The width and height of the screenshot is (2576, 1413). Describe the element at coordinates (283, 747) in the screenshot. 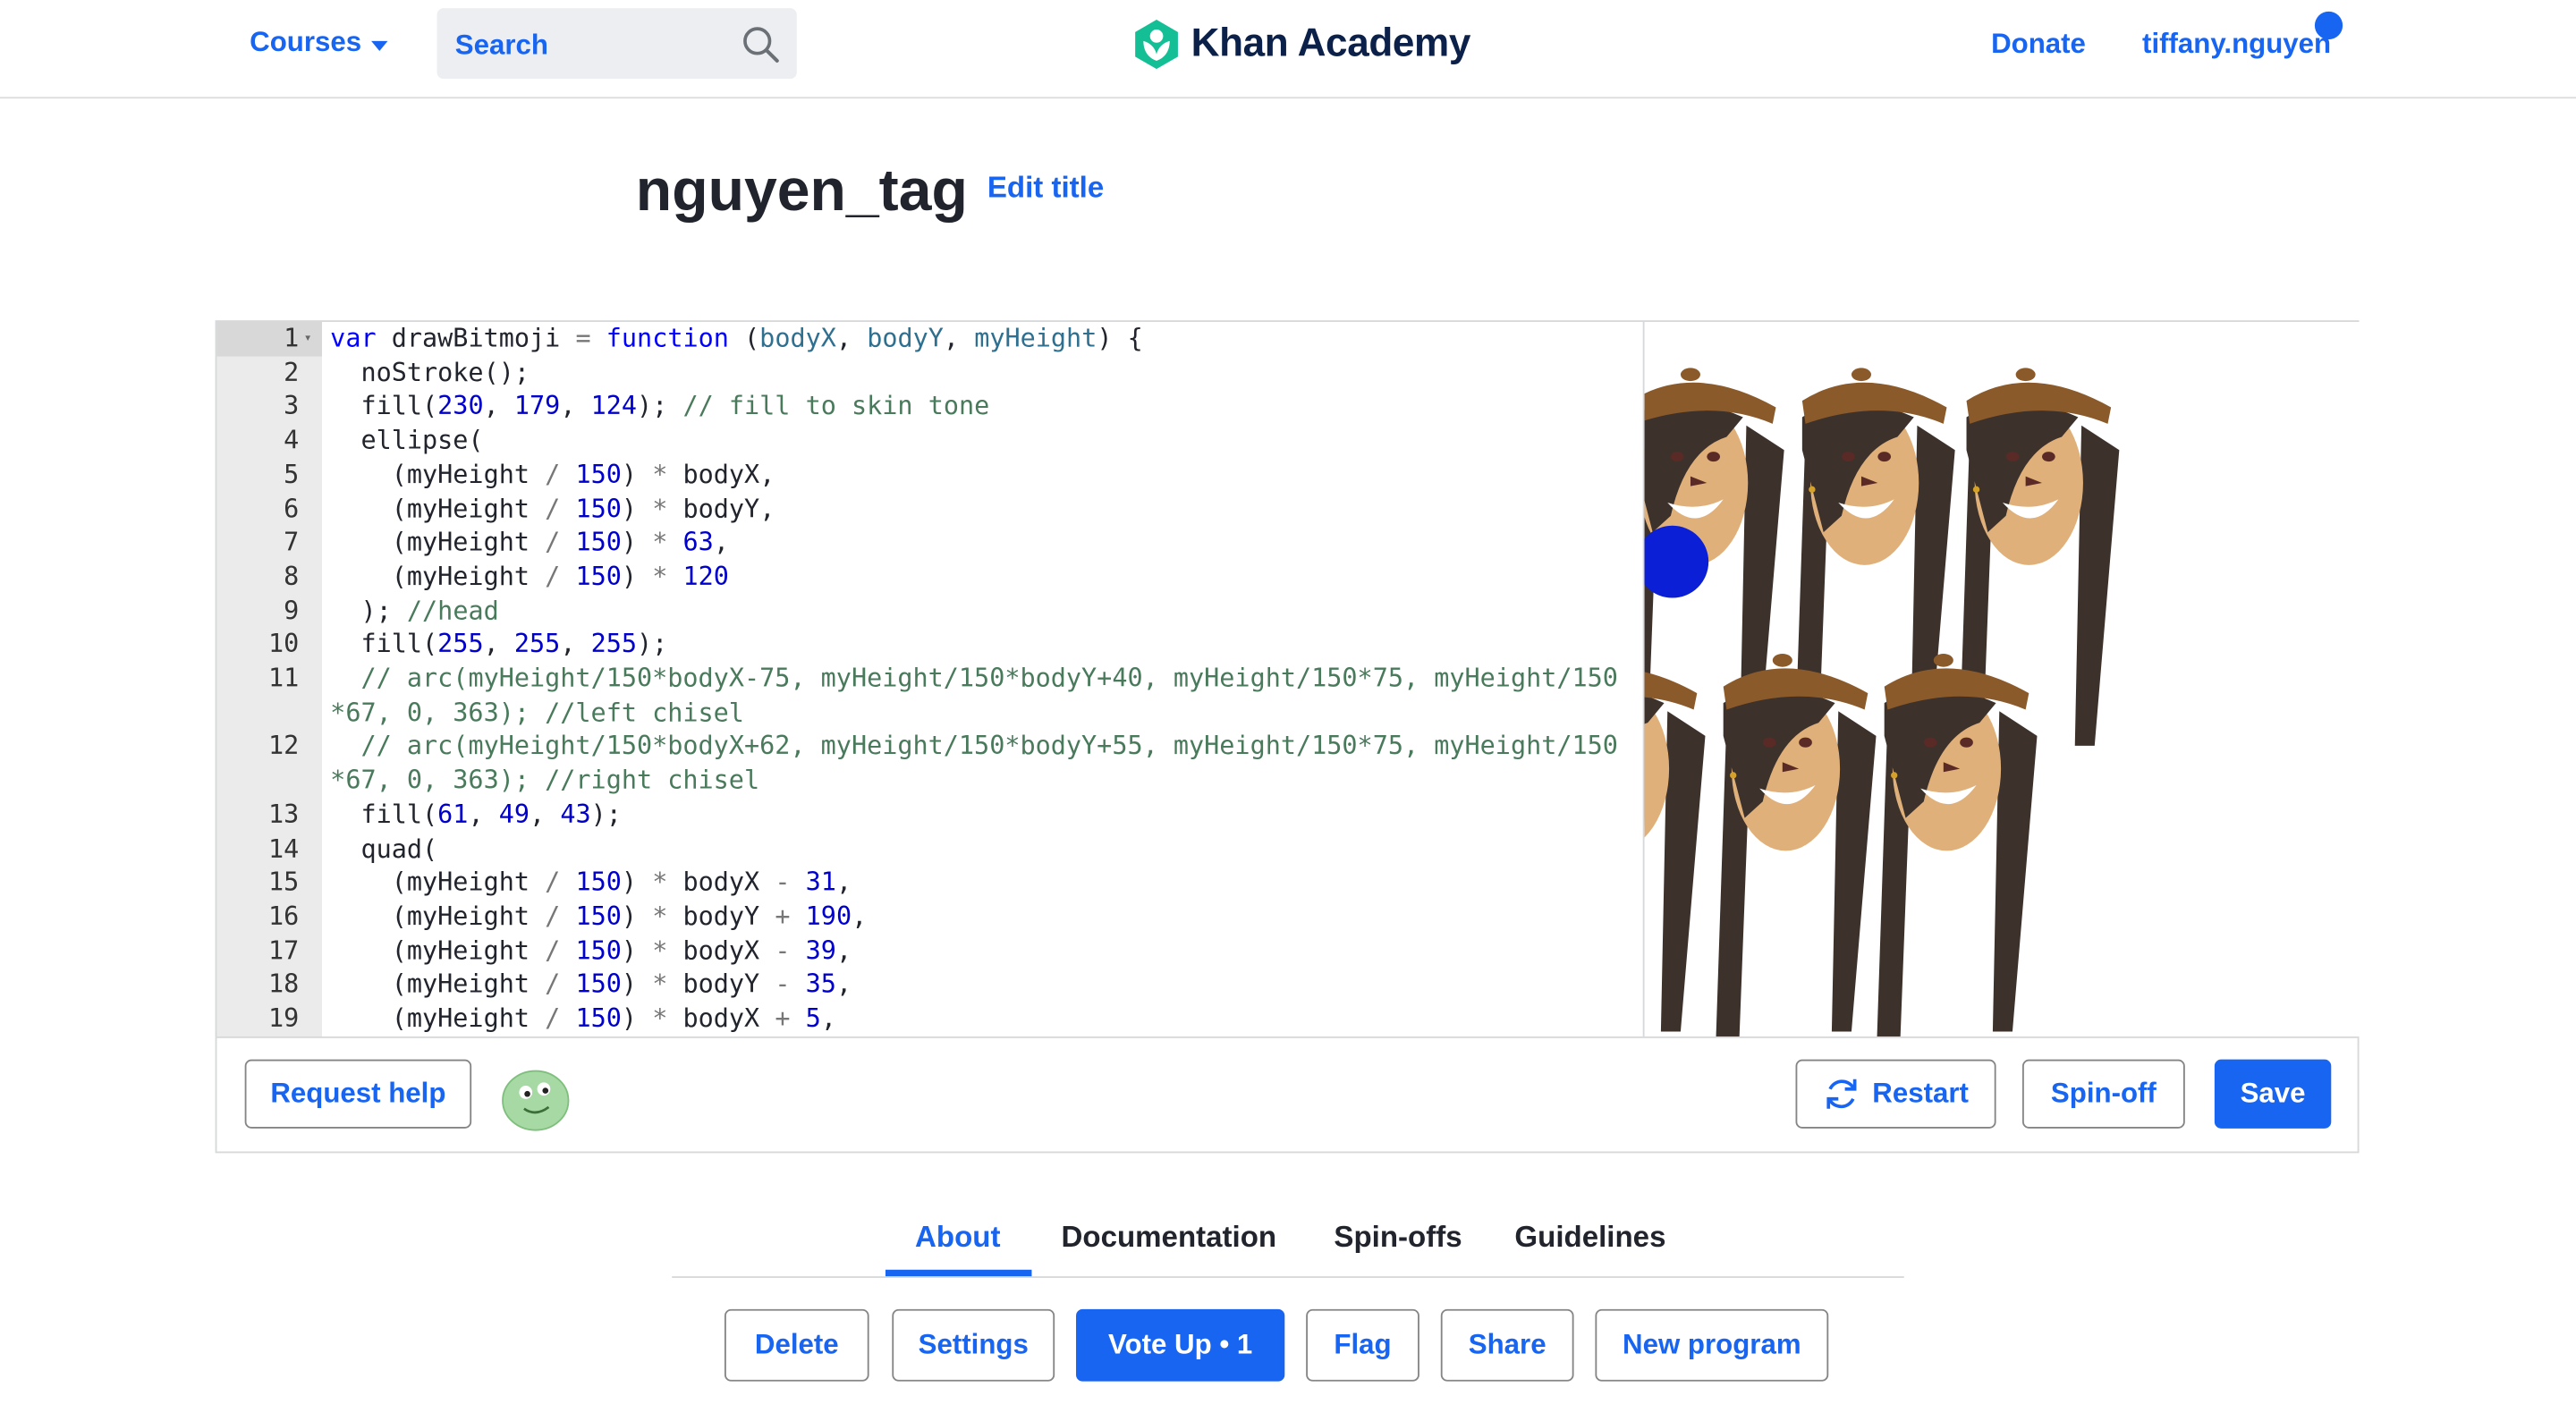

I see `line-number: 12` at that location.